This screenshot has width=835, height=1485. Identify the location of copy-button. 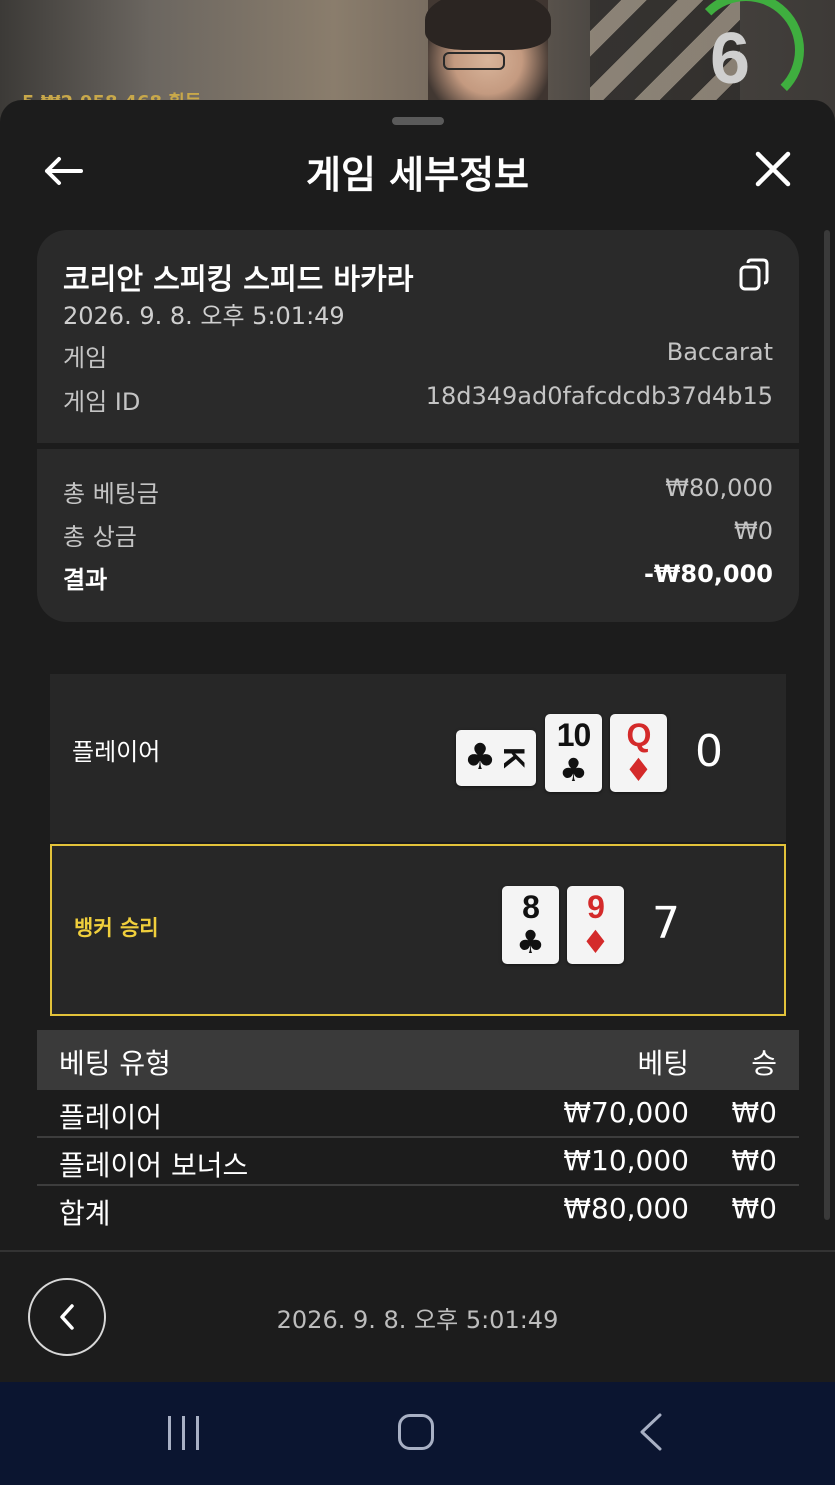
(754, 275).